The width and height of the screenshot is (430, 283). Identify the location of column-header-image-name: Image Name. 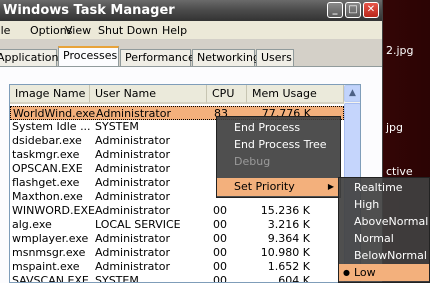
(50, 94).